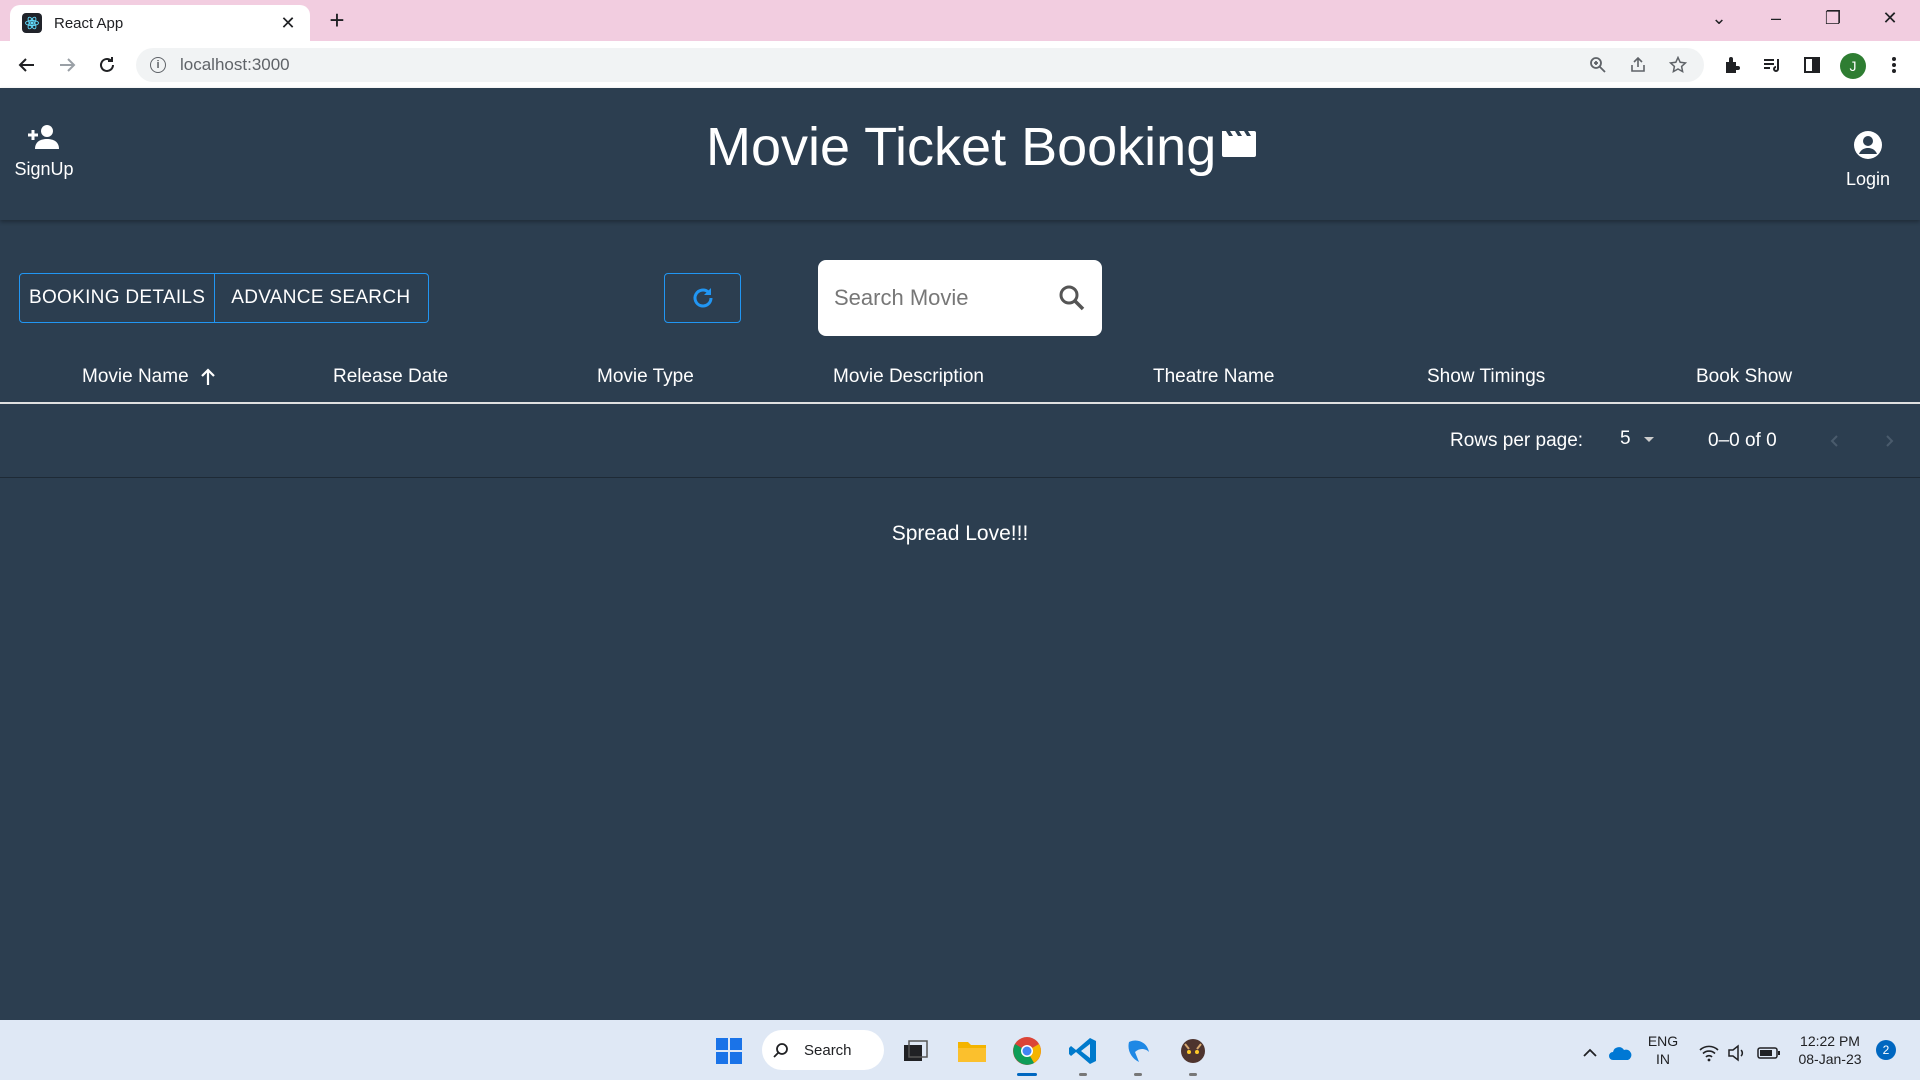  I want to click on account-circle-icon, so click(1868, 145).